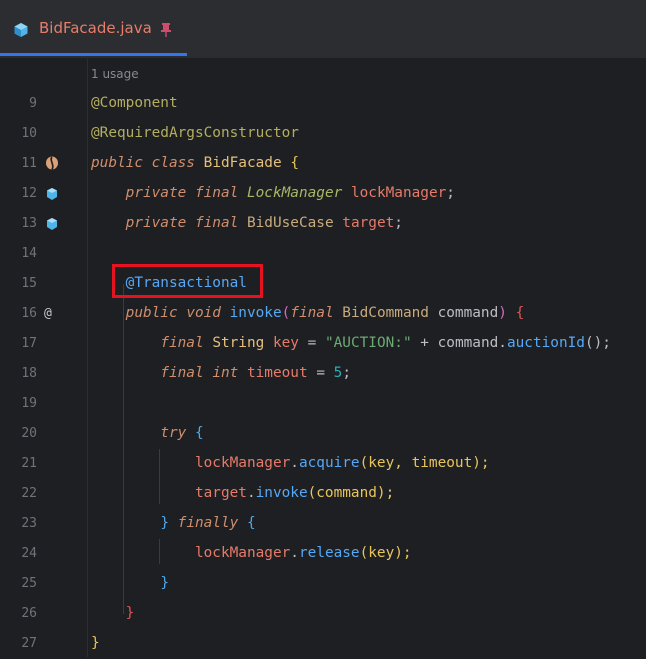  What do you see at coordinates (242, 463) in the screenshot?
I see `object-name: lockManager` at bounding box center [242, 463].